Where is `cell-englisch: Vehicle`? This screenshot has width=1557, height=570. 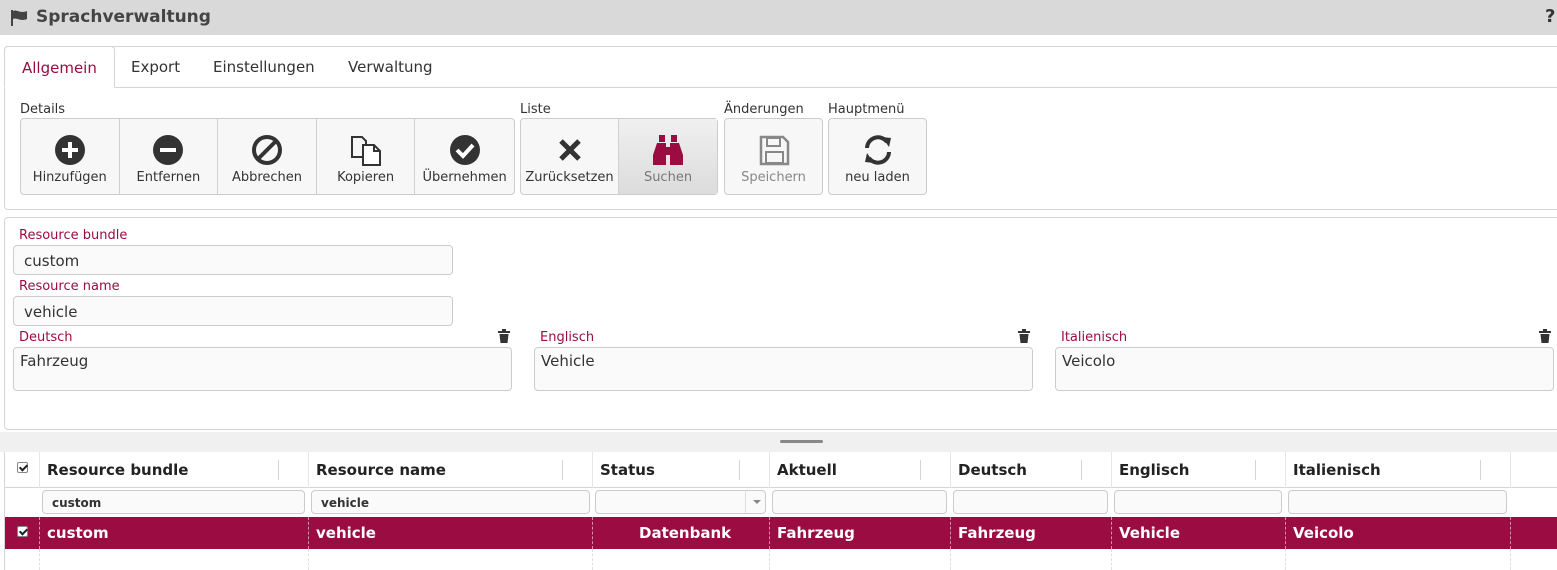 cell-englisch: Vehicle is located at coordinates (1149, 533).